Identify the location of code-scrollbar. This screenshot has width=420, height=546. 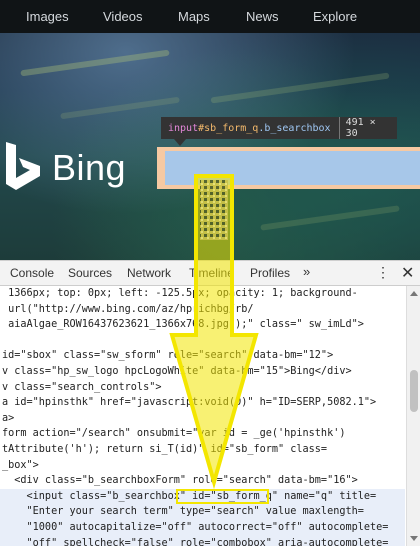
(413, 416).